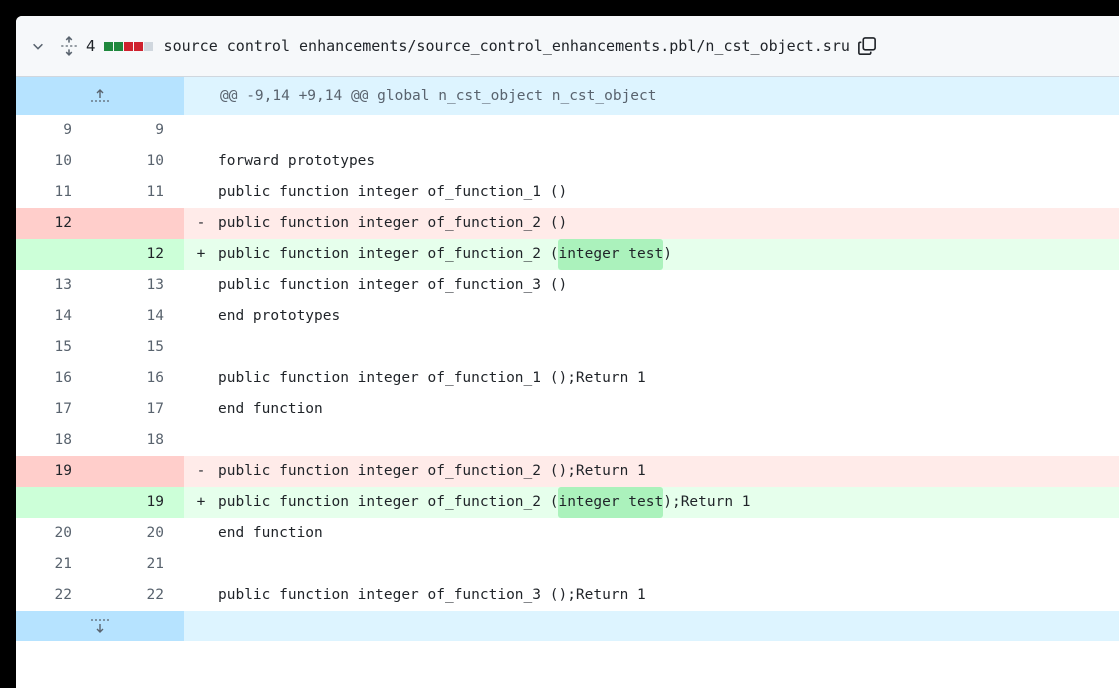  I want to click on context-line: 99, so click(567, 130).